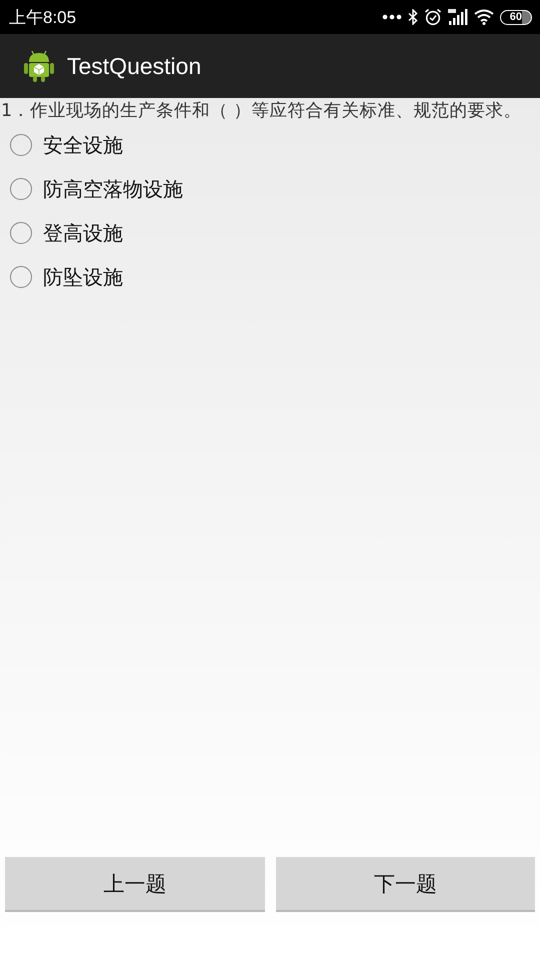  What do you see at coordinates (261, 110) in the screenshot?
I see `question-text: 1．作业现场的生产条件和（ ）等应符合有关标准、规范的要求。` at bounding box center [261, 110].